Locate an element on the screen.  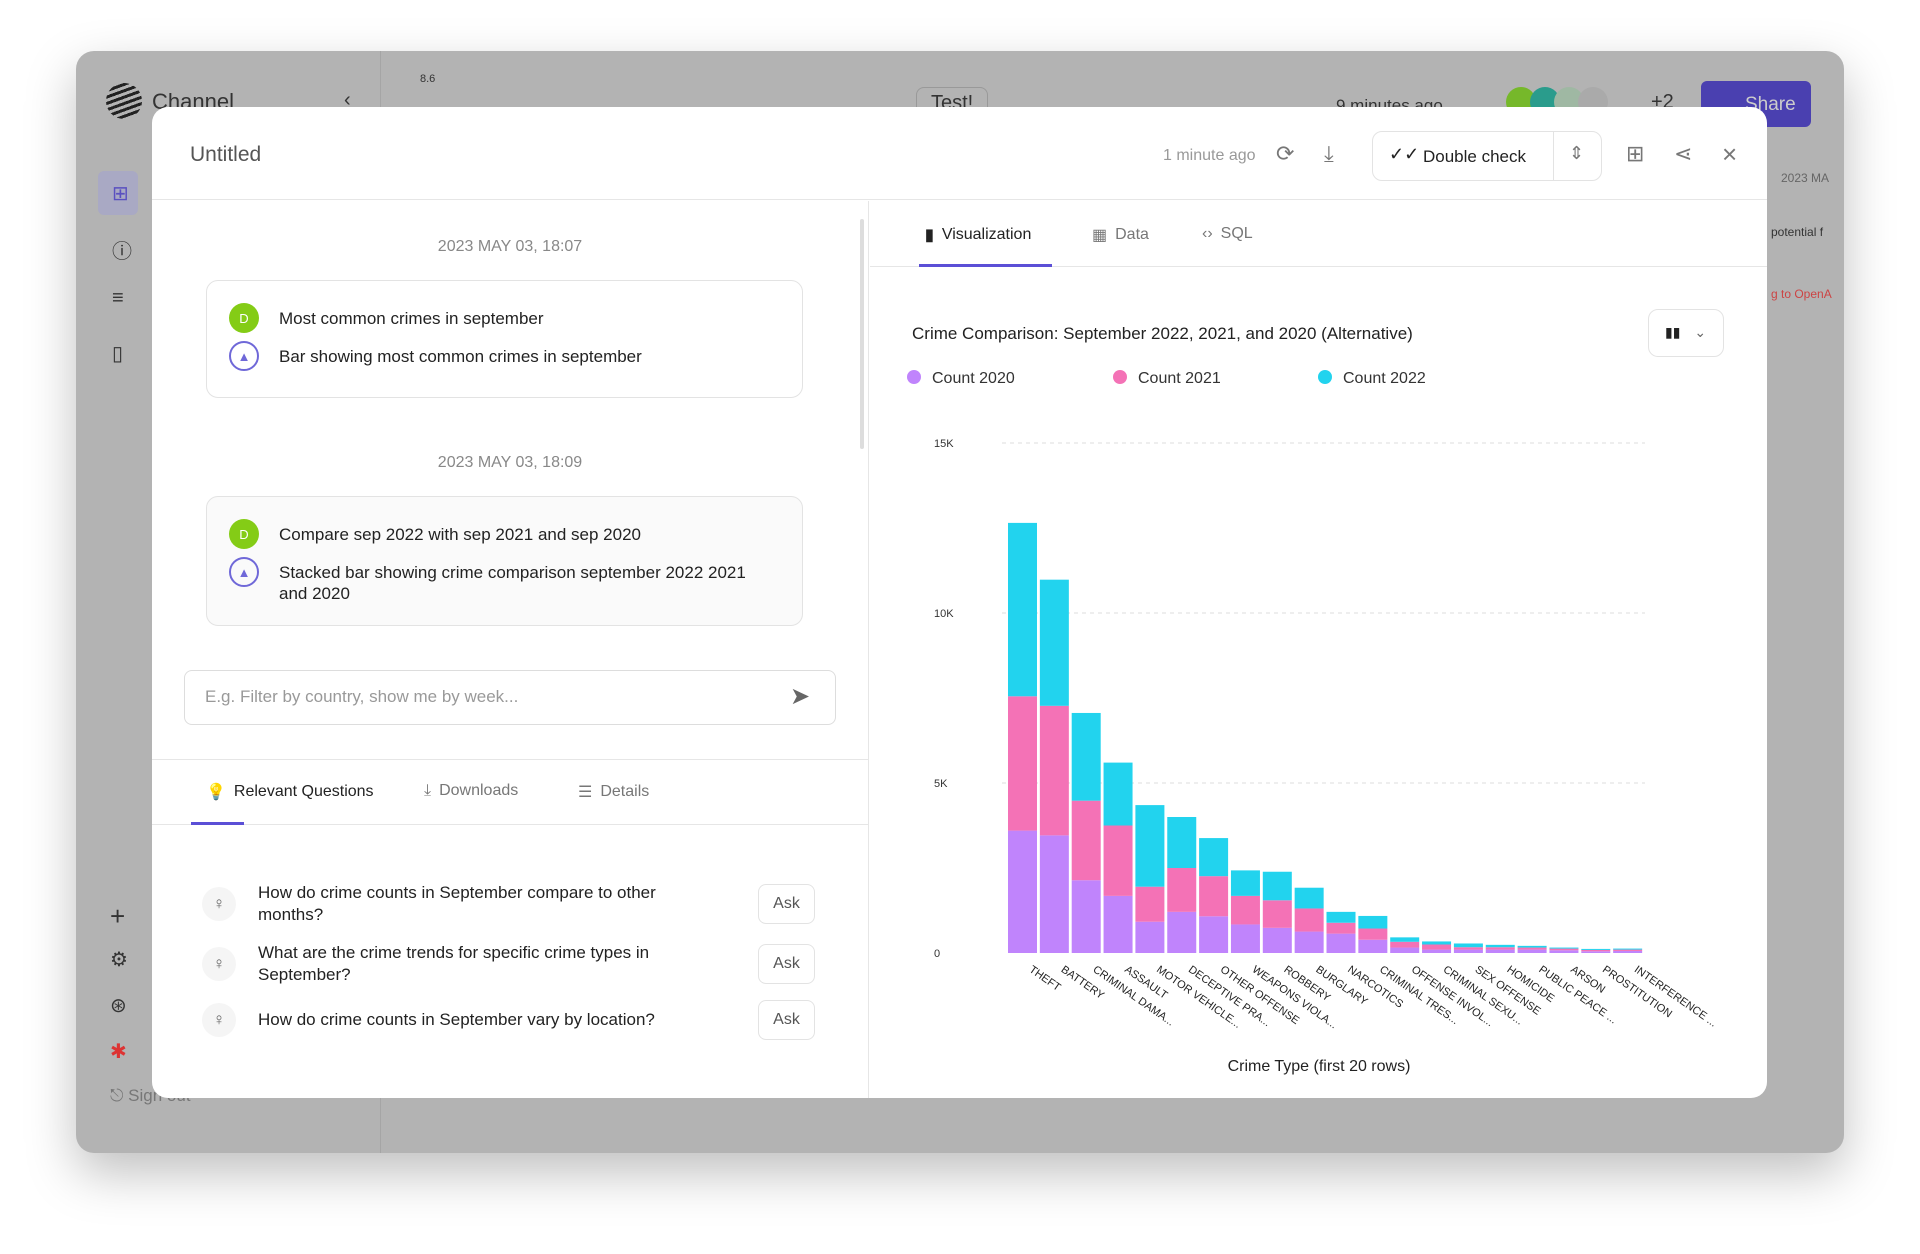
slack-icon: ✱ is located at coordinates (118, 1051).